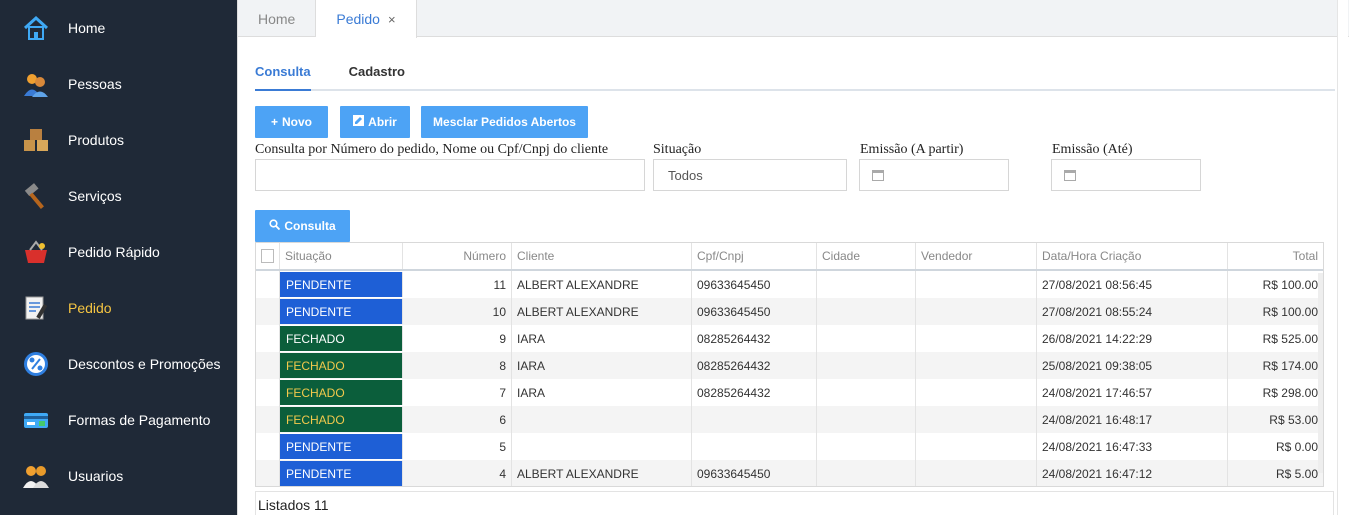 Image resolution: width=1359 pixels, height=515 pixels. What do you see at coordinates (789, 446) in the screenshot?
I see `table-row: PENDENTE 5 24/08/2021 16:47:33 R$ 0.00` at bounding box center [789, 446].